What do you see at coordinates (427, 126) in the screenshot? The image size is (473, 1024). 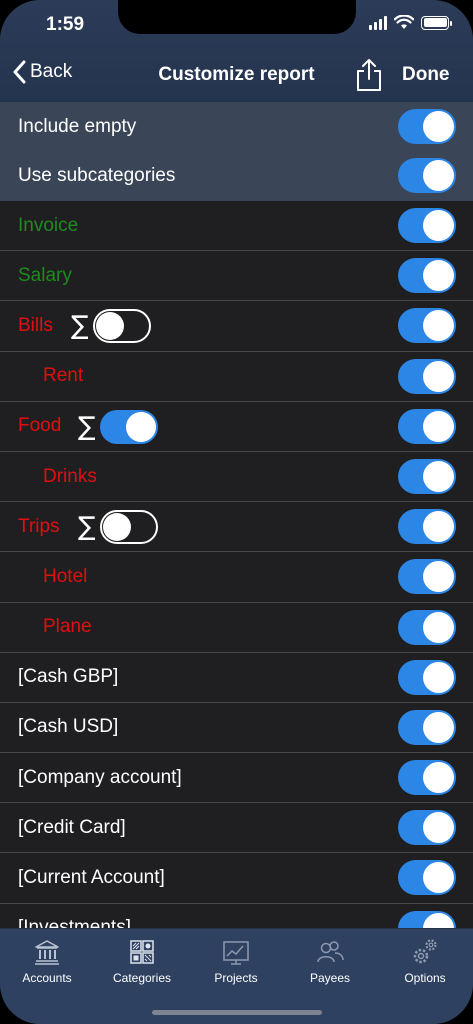 I see `include-empty-toggle` at bounding box center [427, 126].